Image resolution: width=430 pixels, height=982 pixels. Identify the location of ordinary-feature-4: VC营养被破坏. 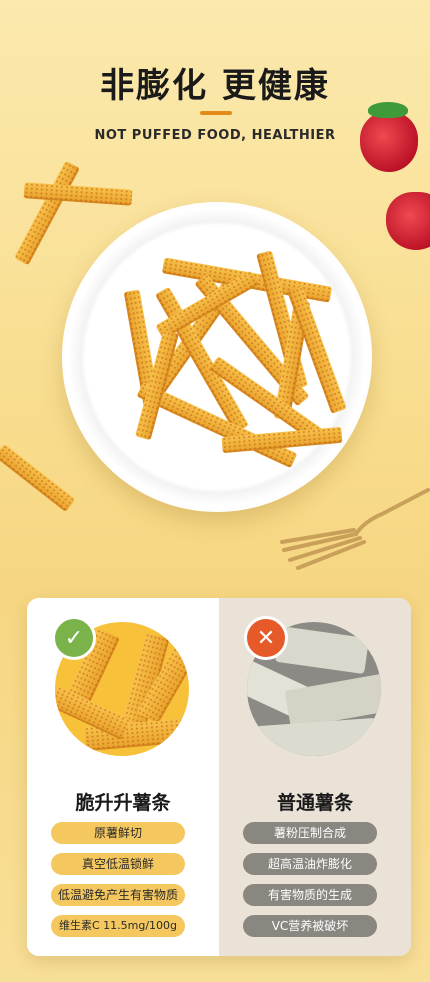
(310, 926).